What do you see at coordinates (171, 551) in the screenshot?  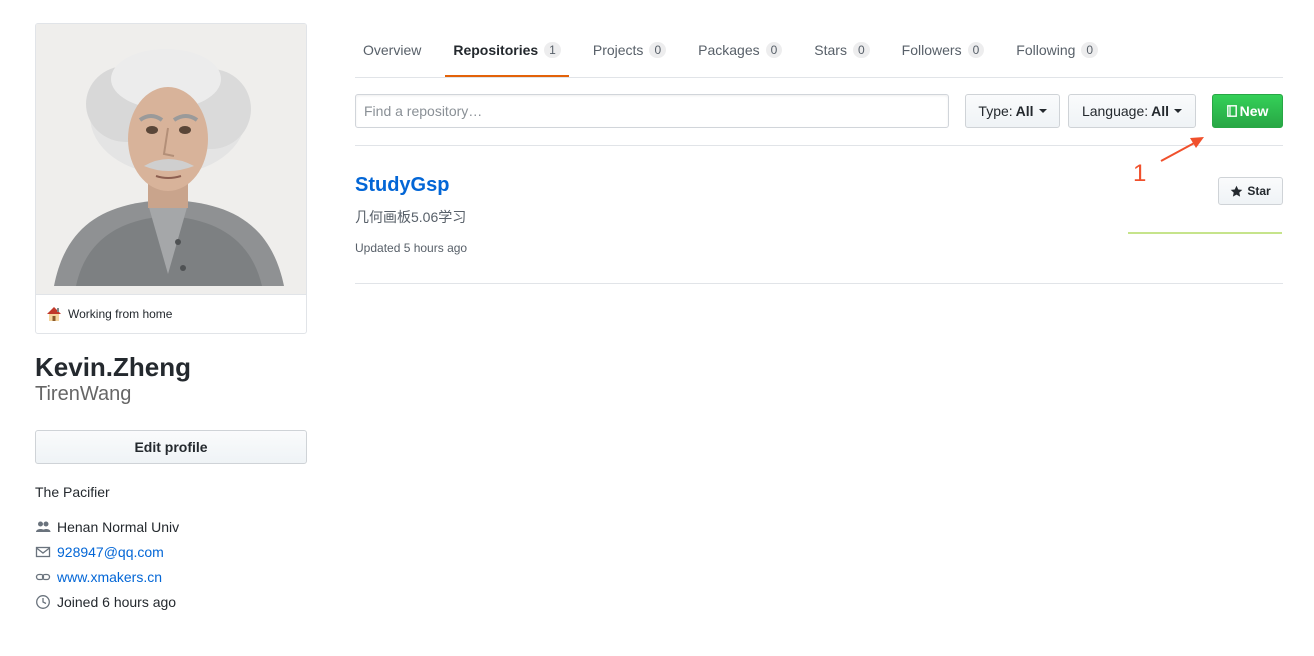 I see `email-item: 928947@qq.com` at bounding box center [171, 551].